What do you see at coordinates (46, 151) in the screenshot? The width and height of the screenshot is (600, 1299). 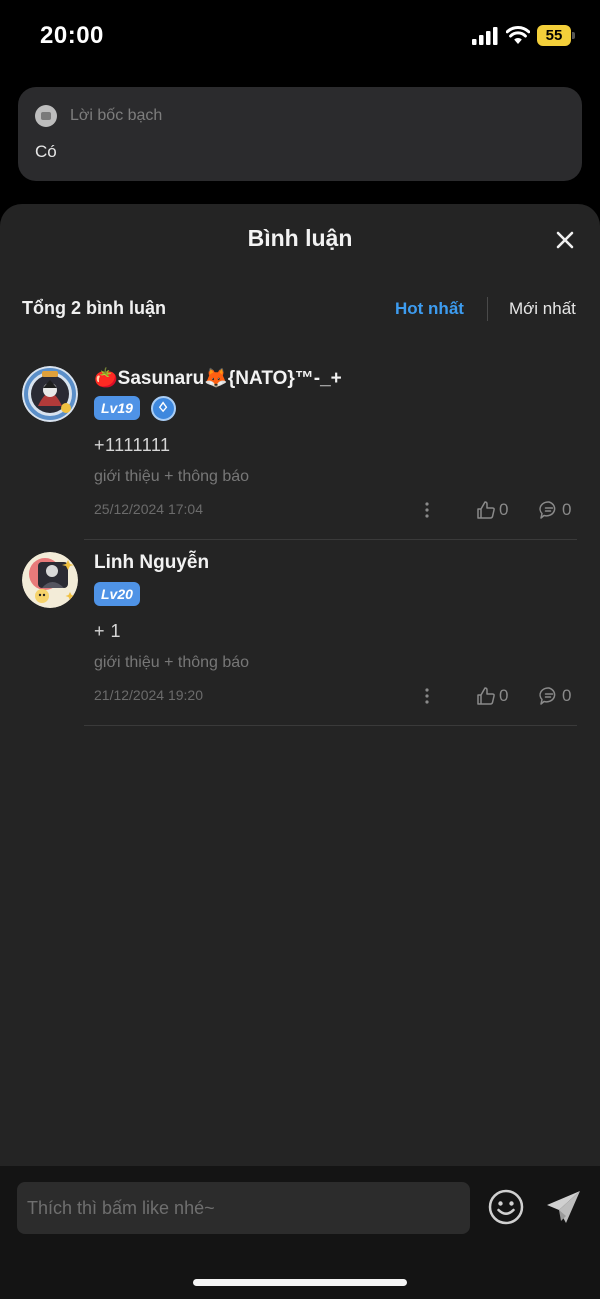 I see `confession-text: Có` at bounding box center [46, 151].